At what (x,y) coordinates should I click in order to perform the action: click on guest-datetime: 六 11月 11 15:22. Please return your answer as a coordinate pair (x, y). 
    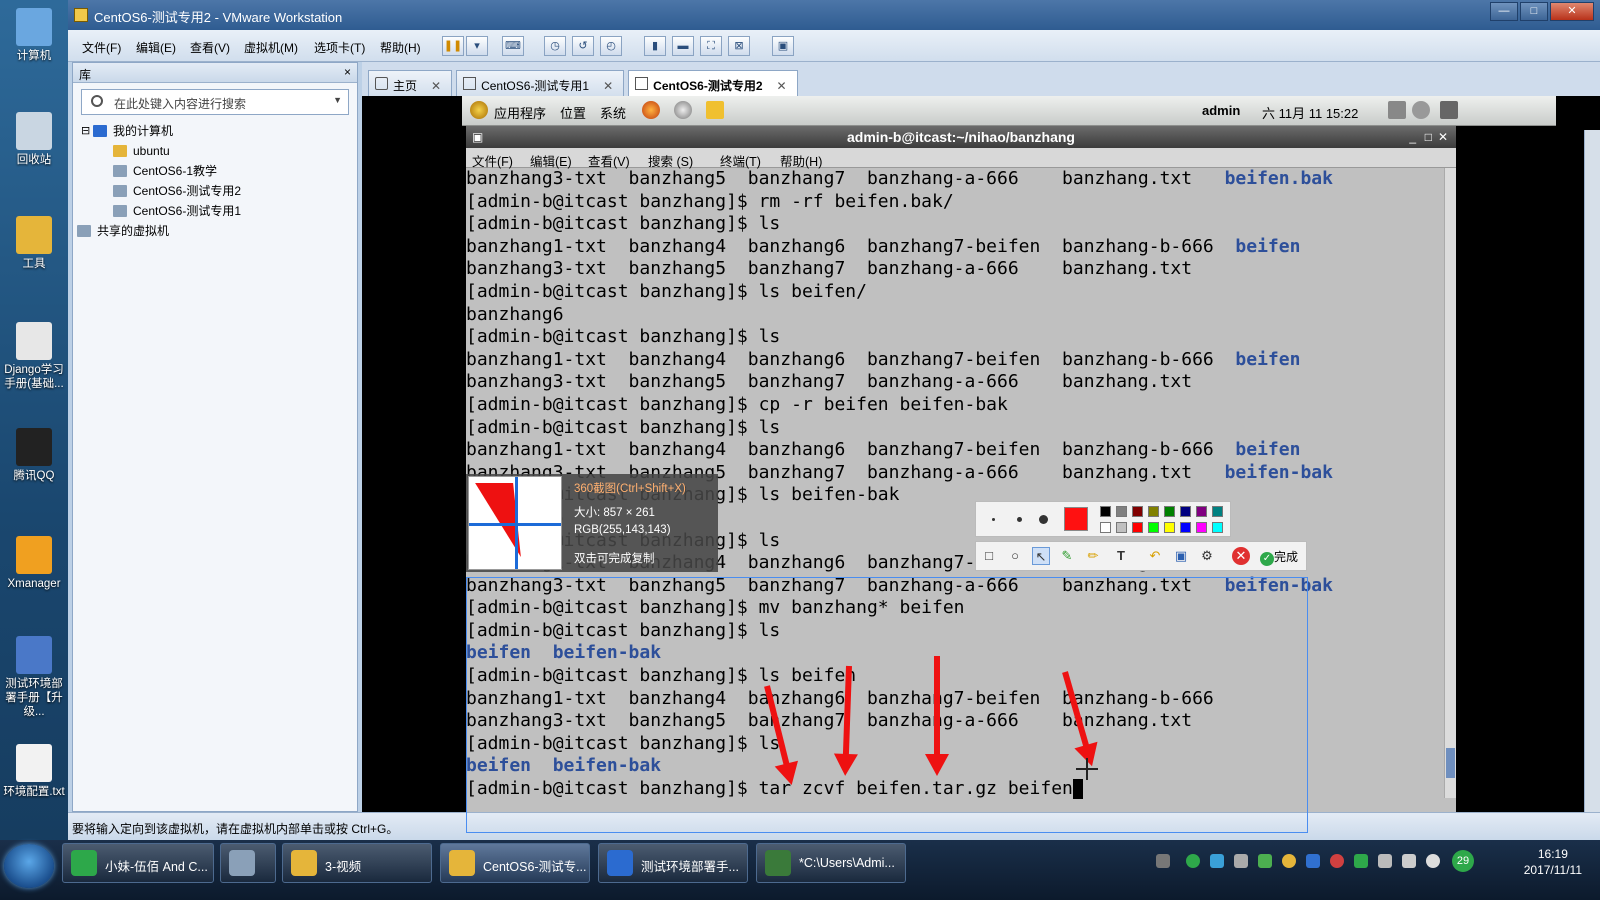
    Looking at the image, I should click on (1310, 112).